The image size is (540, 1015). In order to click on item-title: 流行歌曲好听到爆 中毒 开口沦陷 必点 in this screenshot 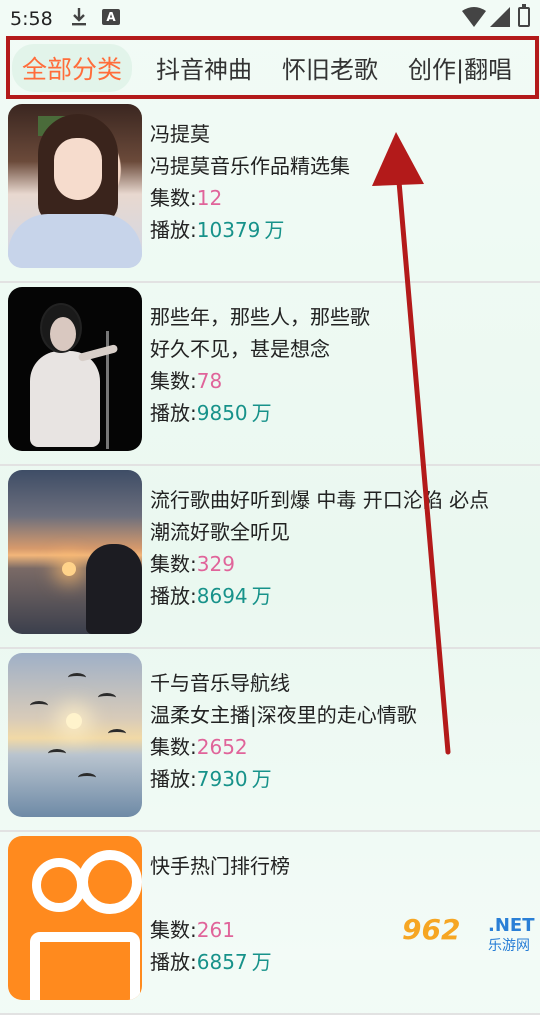, I will do `click(320, 500)`.